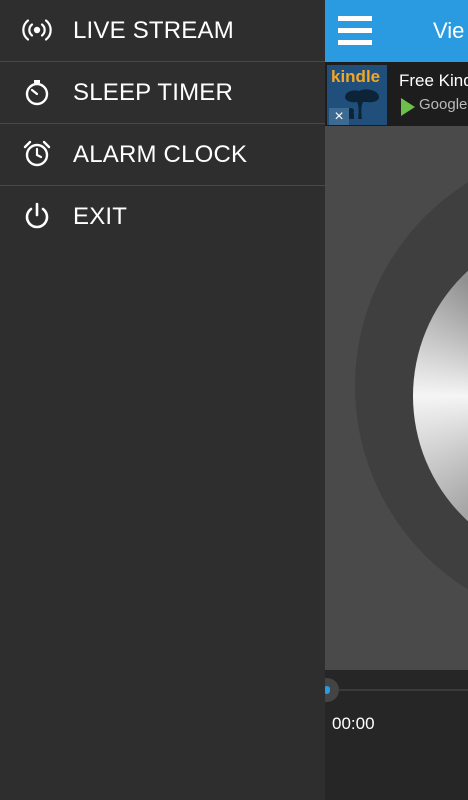 This screenshot has width=468, height=800. I want to click on kindle-logo: kindle ×, so click(357, 95).